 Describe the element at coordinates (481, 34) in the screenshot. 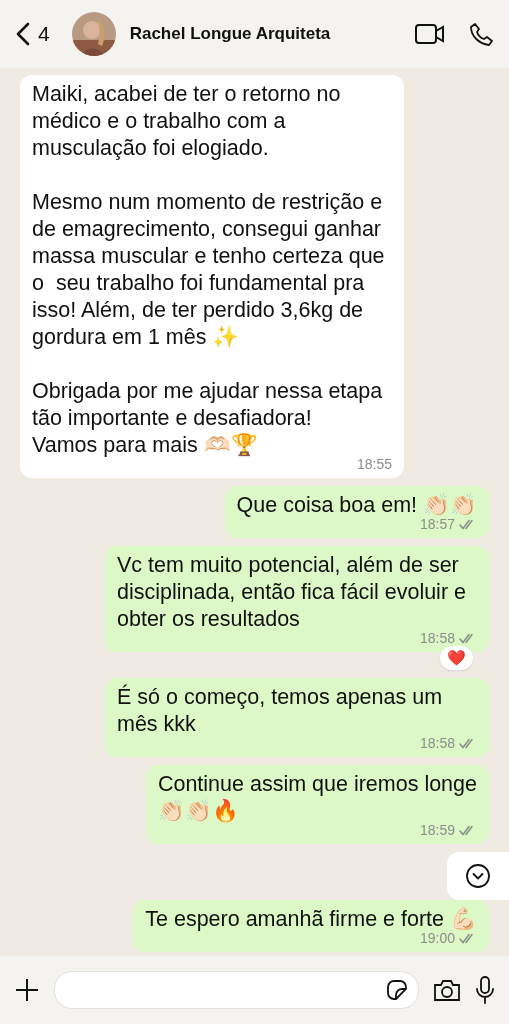

I see `phone-call-button` at that location.